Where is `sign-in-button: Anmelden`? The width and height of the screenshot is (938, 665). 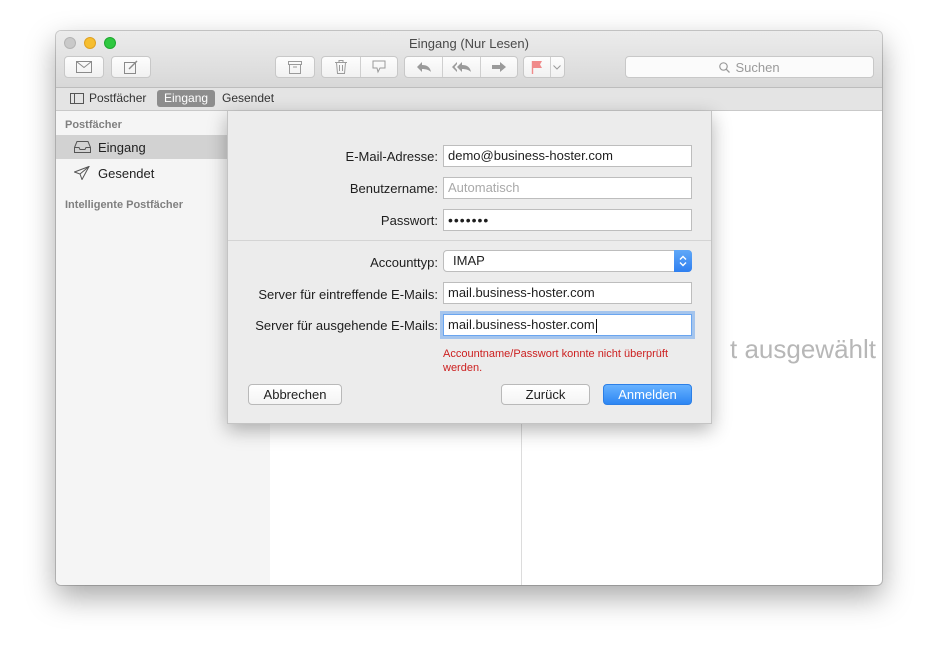 sign-in-button: Anmelden is located at coordinates (647, 394).